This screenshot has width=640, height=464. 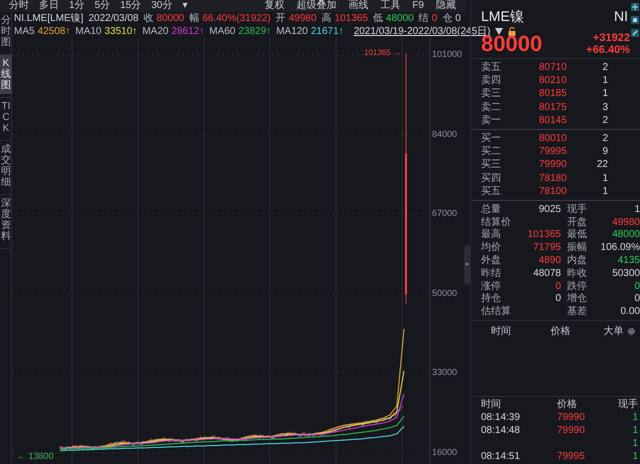 What do you see at coordinates (351, 19) in the screenshot?
I see `quote-value: 101365` at bounding box center [351, 19].